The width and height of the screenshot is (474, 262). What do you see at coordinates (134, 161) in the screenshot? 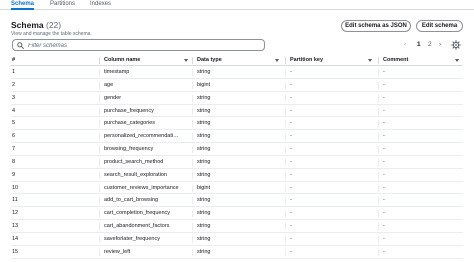
I see `column-name-cell: product_search_method` at bounding box center [134, 161].